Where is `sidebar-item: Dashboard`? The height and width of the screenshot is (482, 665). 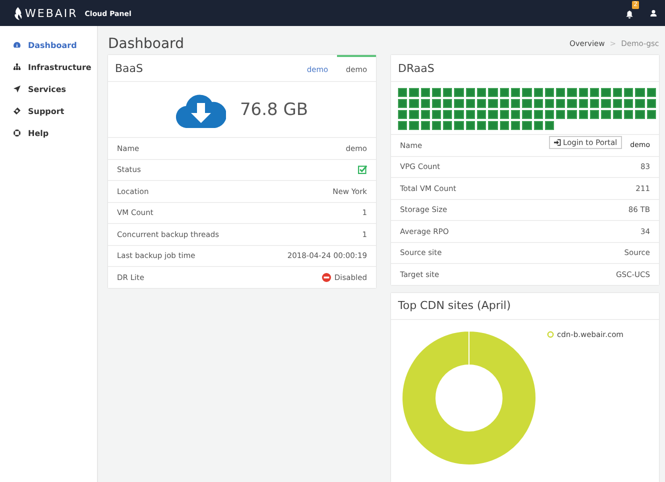 sidebar-item: Dashboard is located at coordinates (48, 45).